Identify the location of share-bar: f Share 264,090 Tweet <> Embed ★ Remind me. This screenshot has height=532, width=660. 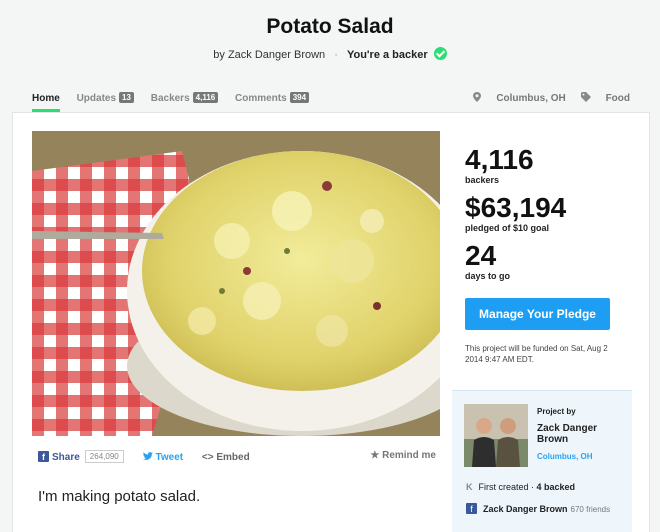
(237, 456).